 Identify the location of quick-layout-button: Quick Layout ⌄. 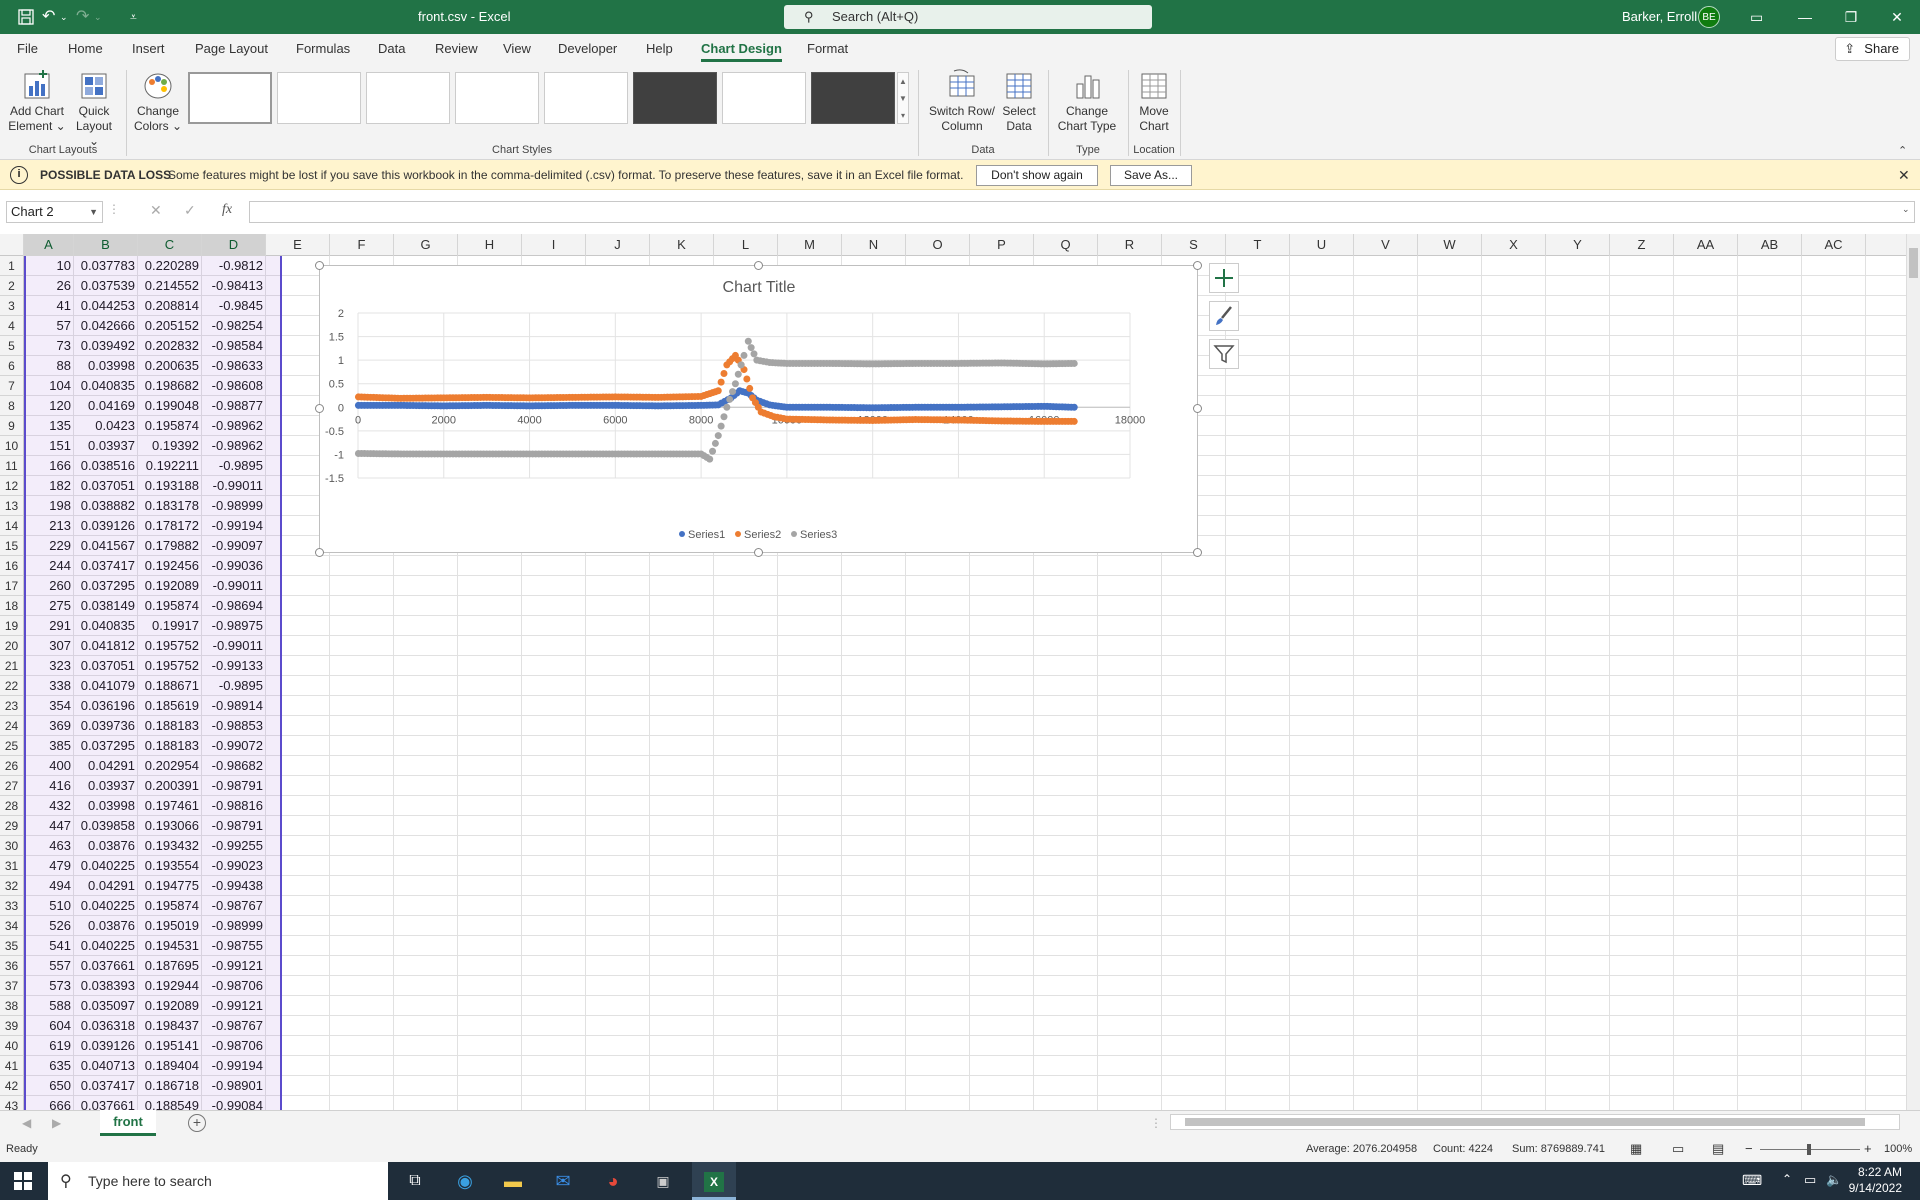
(94, 108).